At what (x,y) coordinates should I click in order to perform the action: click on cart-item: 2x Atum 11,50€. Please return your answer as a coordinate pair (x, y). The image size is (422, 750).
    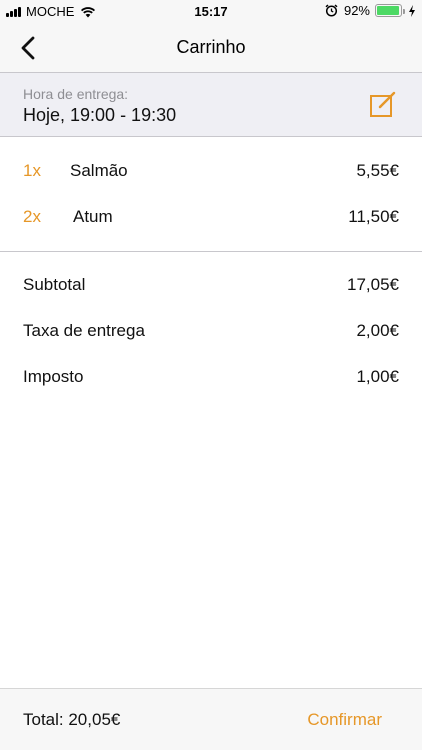
    Looking at the image, I should click on (211, 218).